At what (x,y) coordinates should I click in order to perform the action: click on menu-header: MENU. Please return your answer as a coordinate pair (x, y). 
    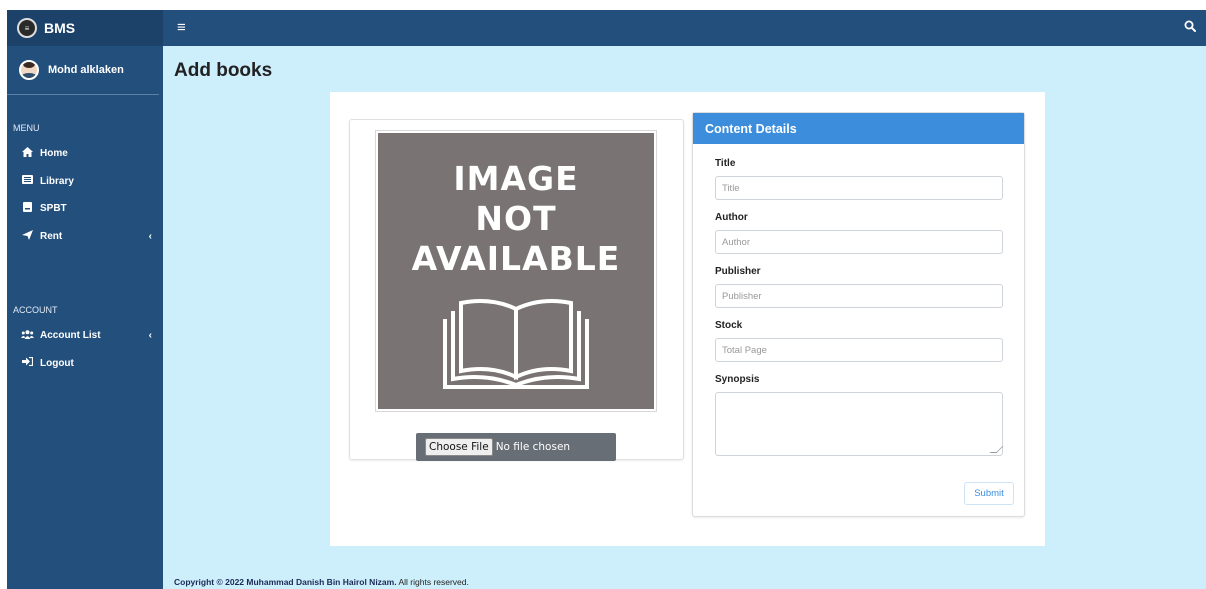
    Looking at the image, I should click on (26, 128).